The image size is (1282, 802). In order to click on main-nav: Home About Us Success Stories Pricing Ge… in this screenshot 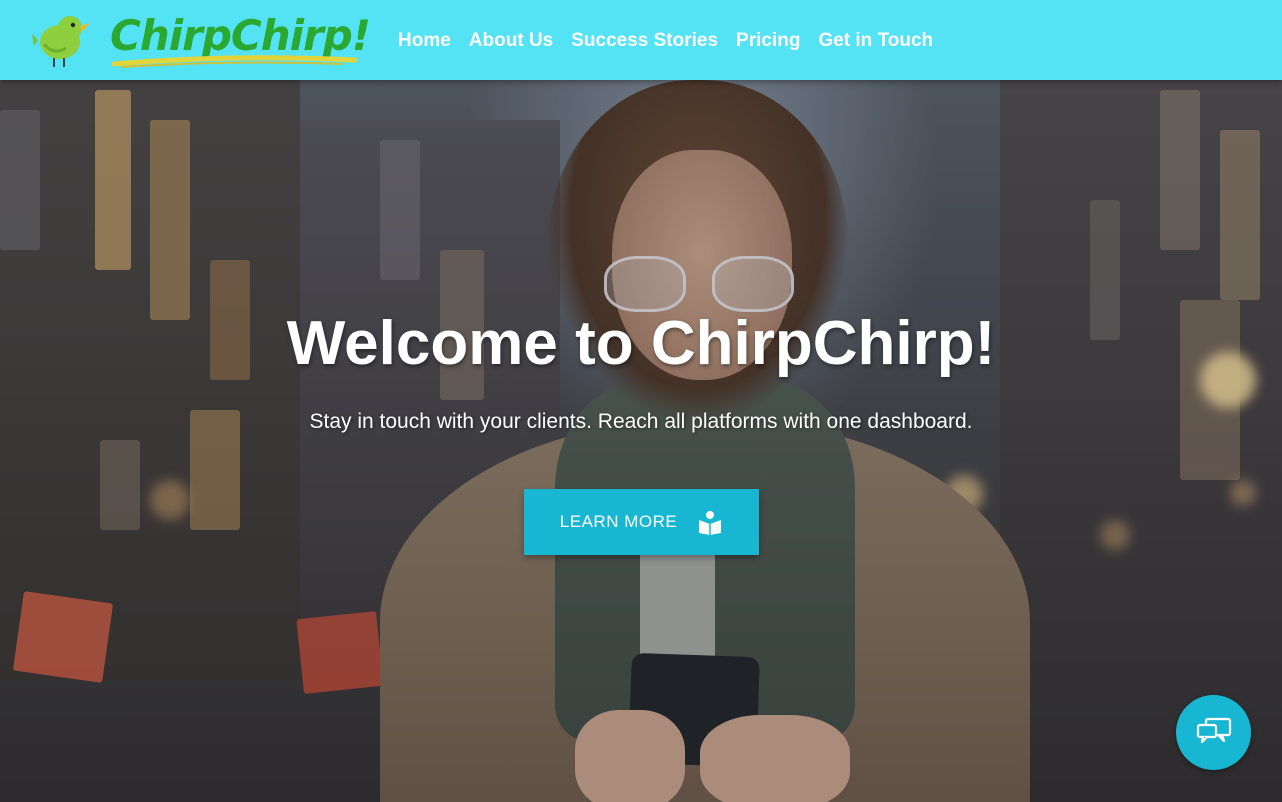, I will do `click(674, 41)`.